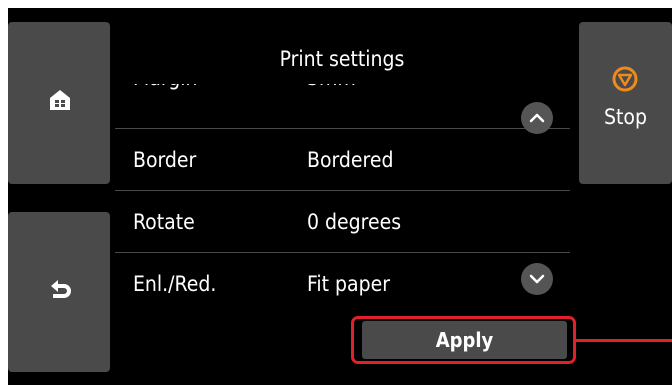 This screenshot has height=385, width=672. I want to click on stop-icon, so click(625, 79).